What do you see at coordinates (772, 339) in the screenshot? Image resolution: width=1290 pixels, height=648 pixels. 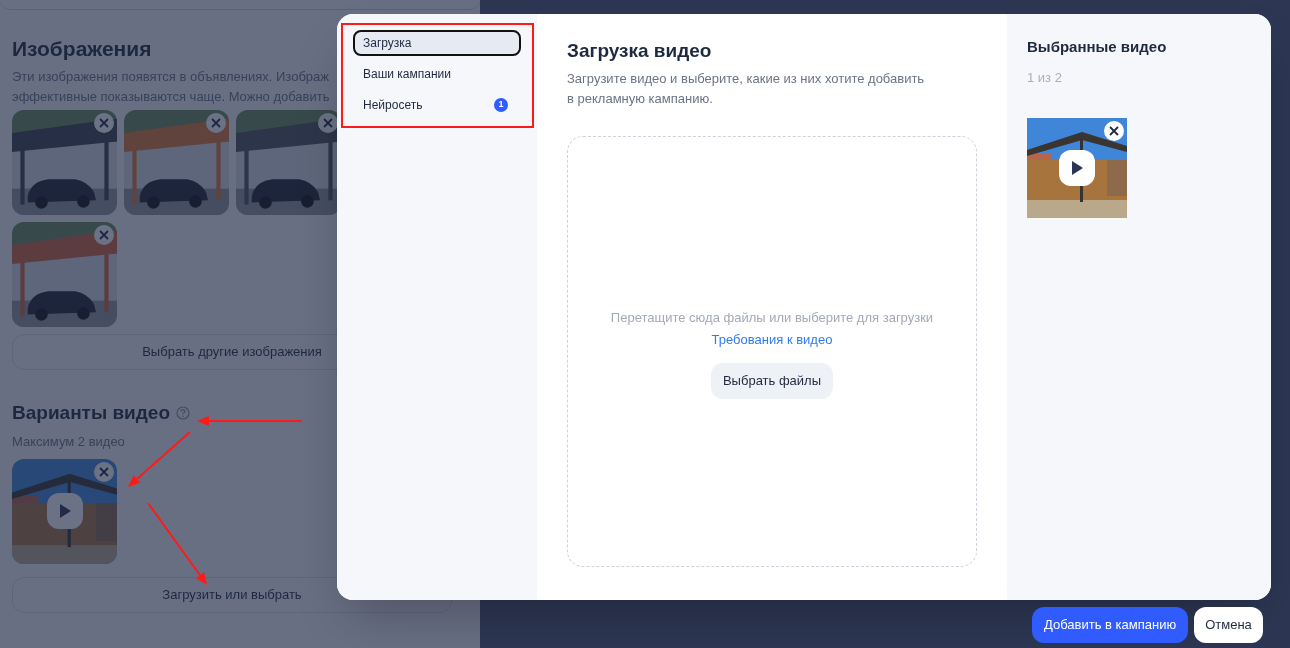 I see `requirements-link: Требования к видео` at bounding box center [772, 339].